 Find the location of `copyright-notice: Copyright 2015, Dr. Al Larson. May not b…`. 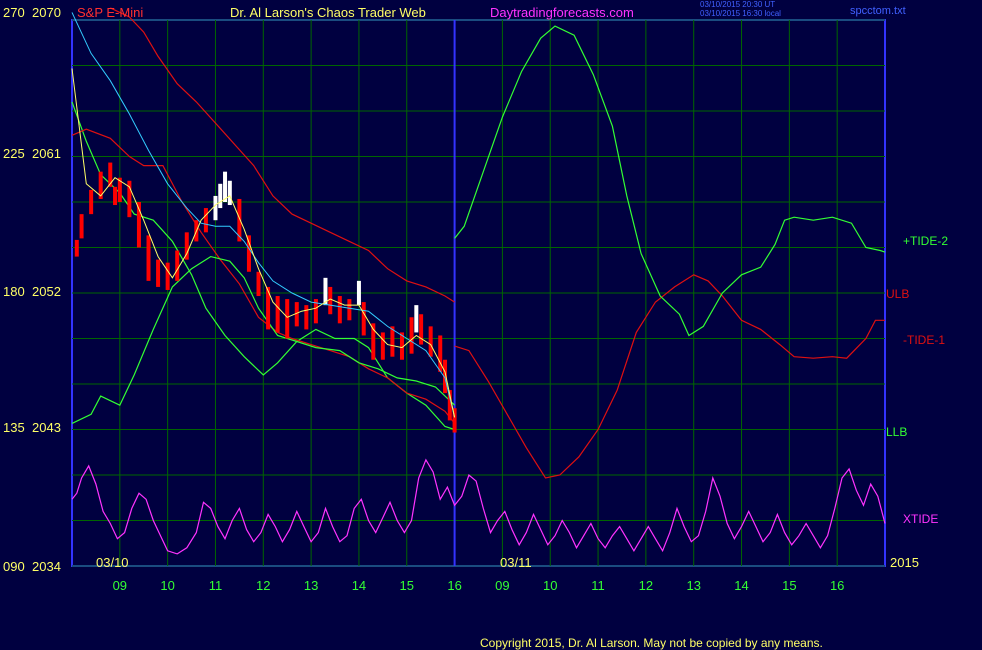

copyright-notice: Copyright 2015, Dr. Al Larson. May not b… is located at coordinates (651, 643).